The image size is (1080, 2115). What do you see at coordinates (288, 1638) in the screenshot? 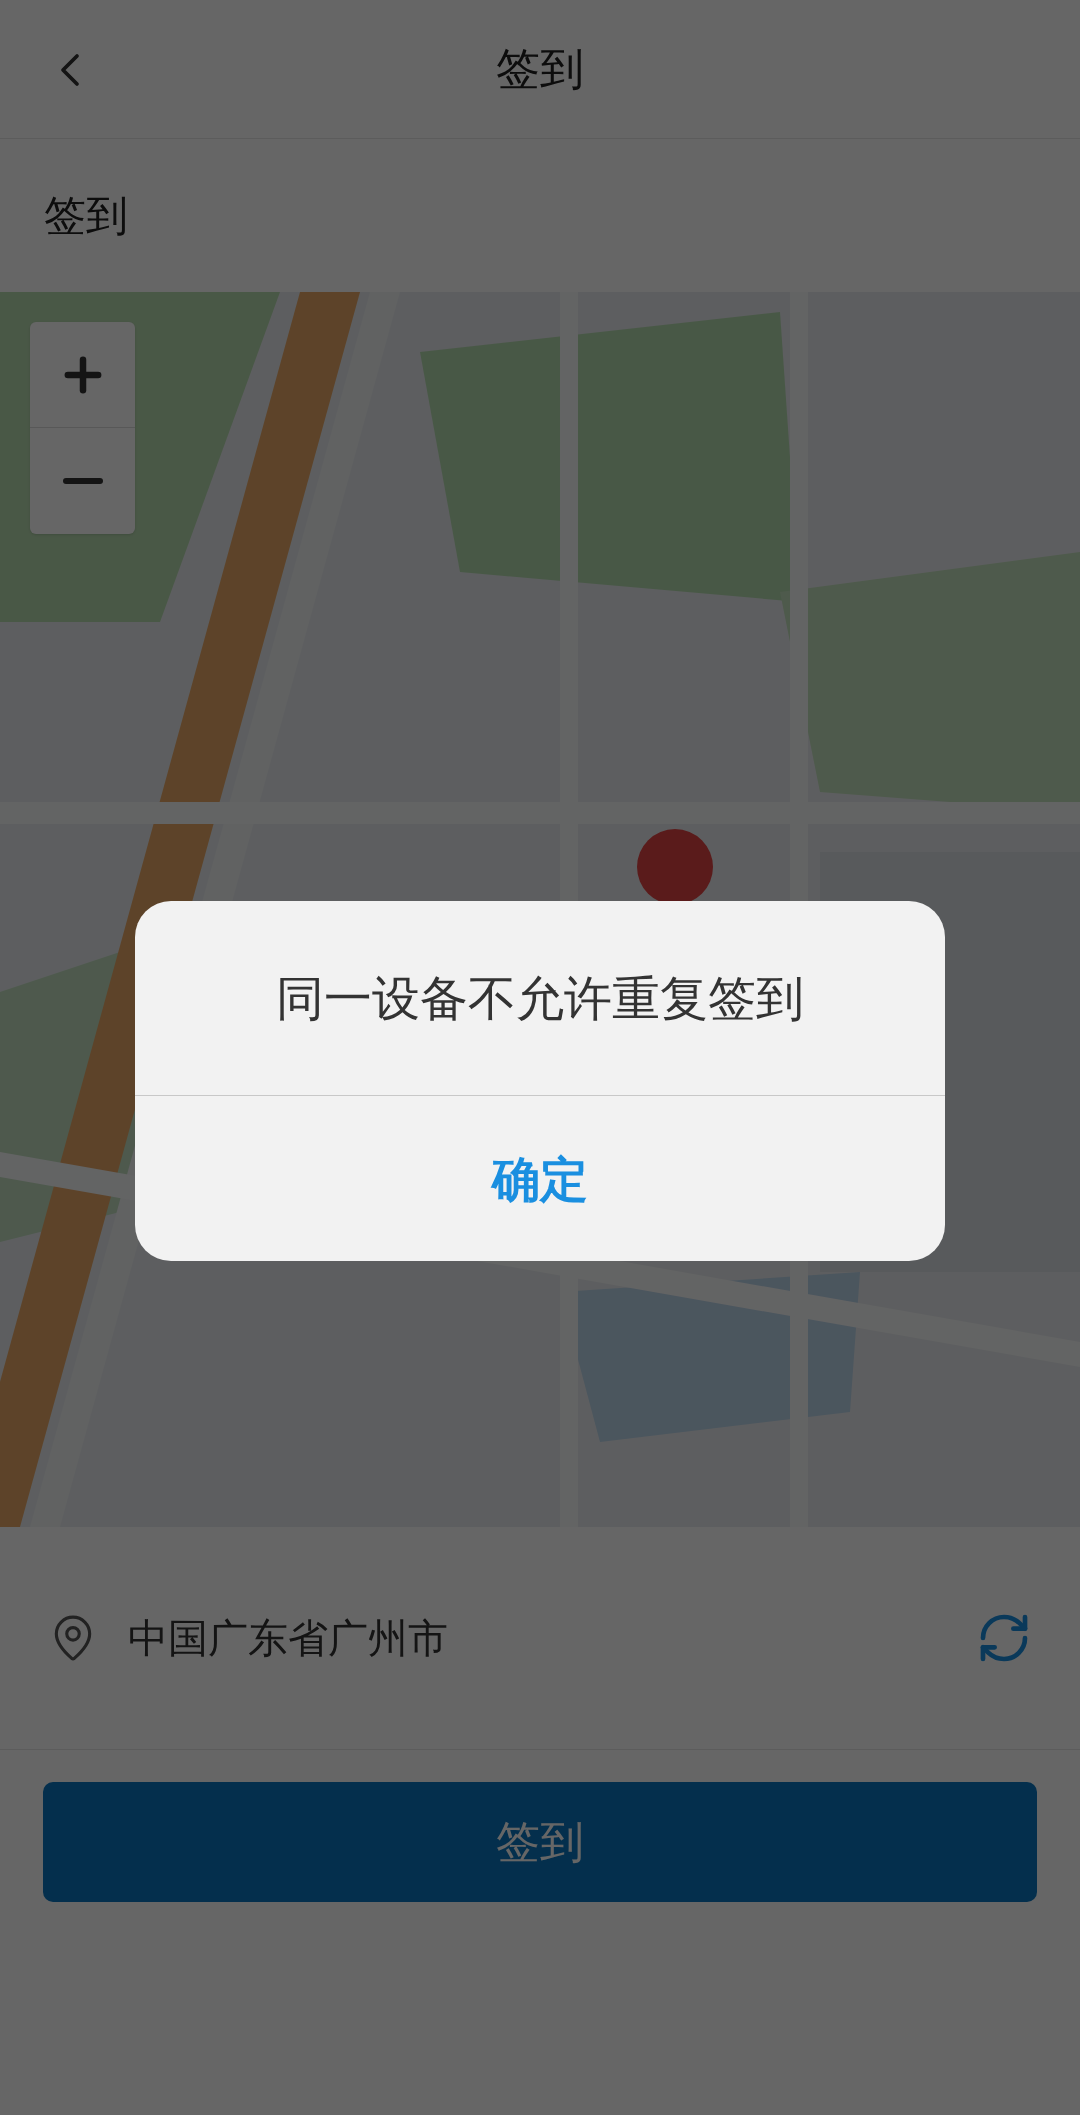
I see `address-text: 中国广东省广州市` at bounding box center [288, 1638].